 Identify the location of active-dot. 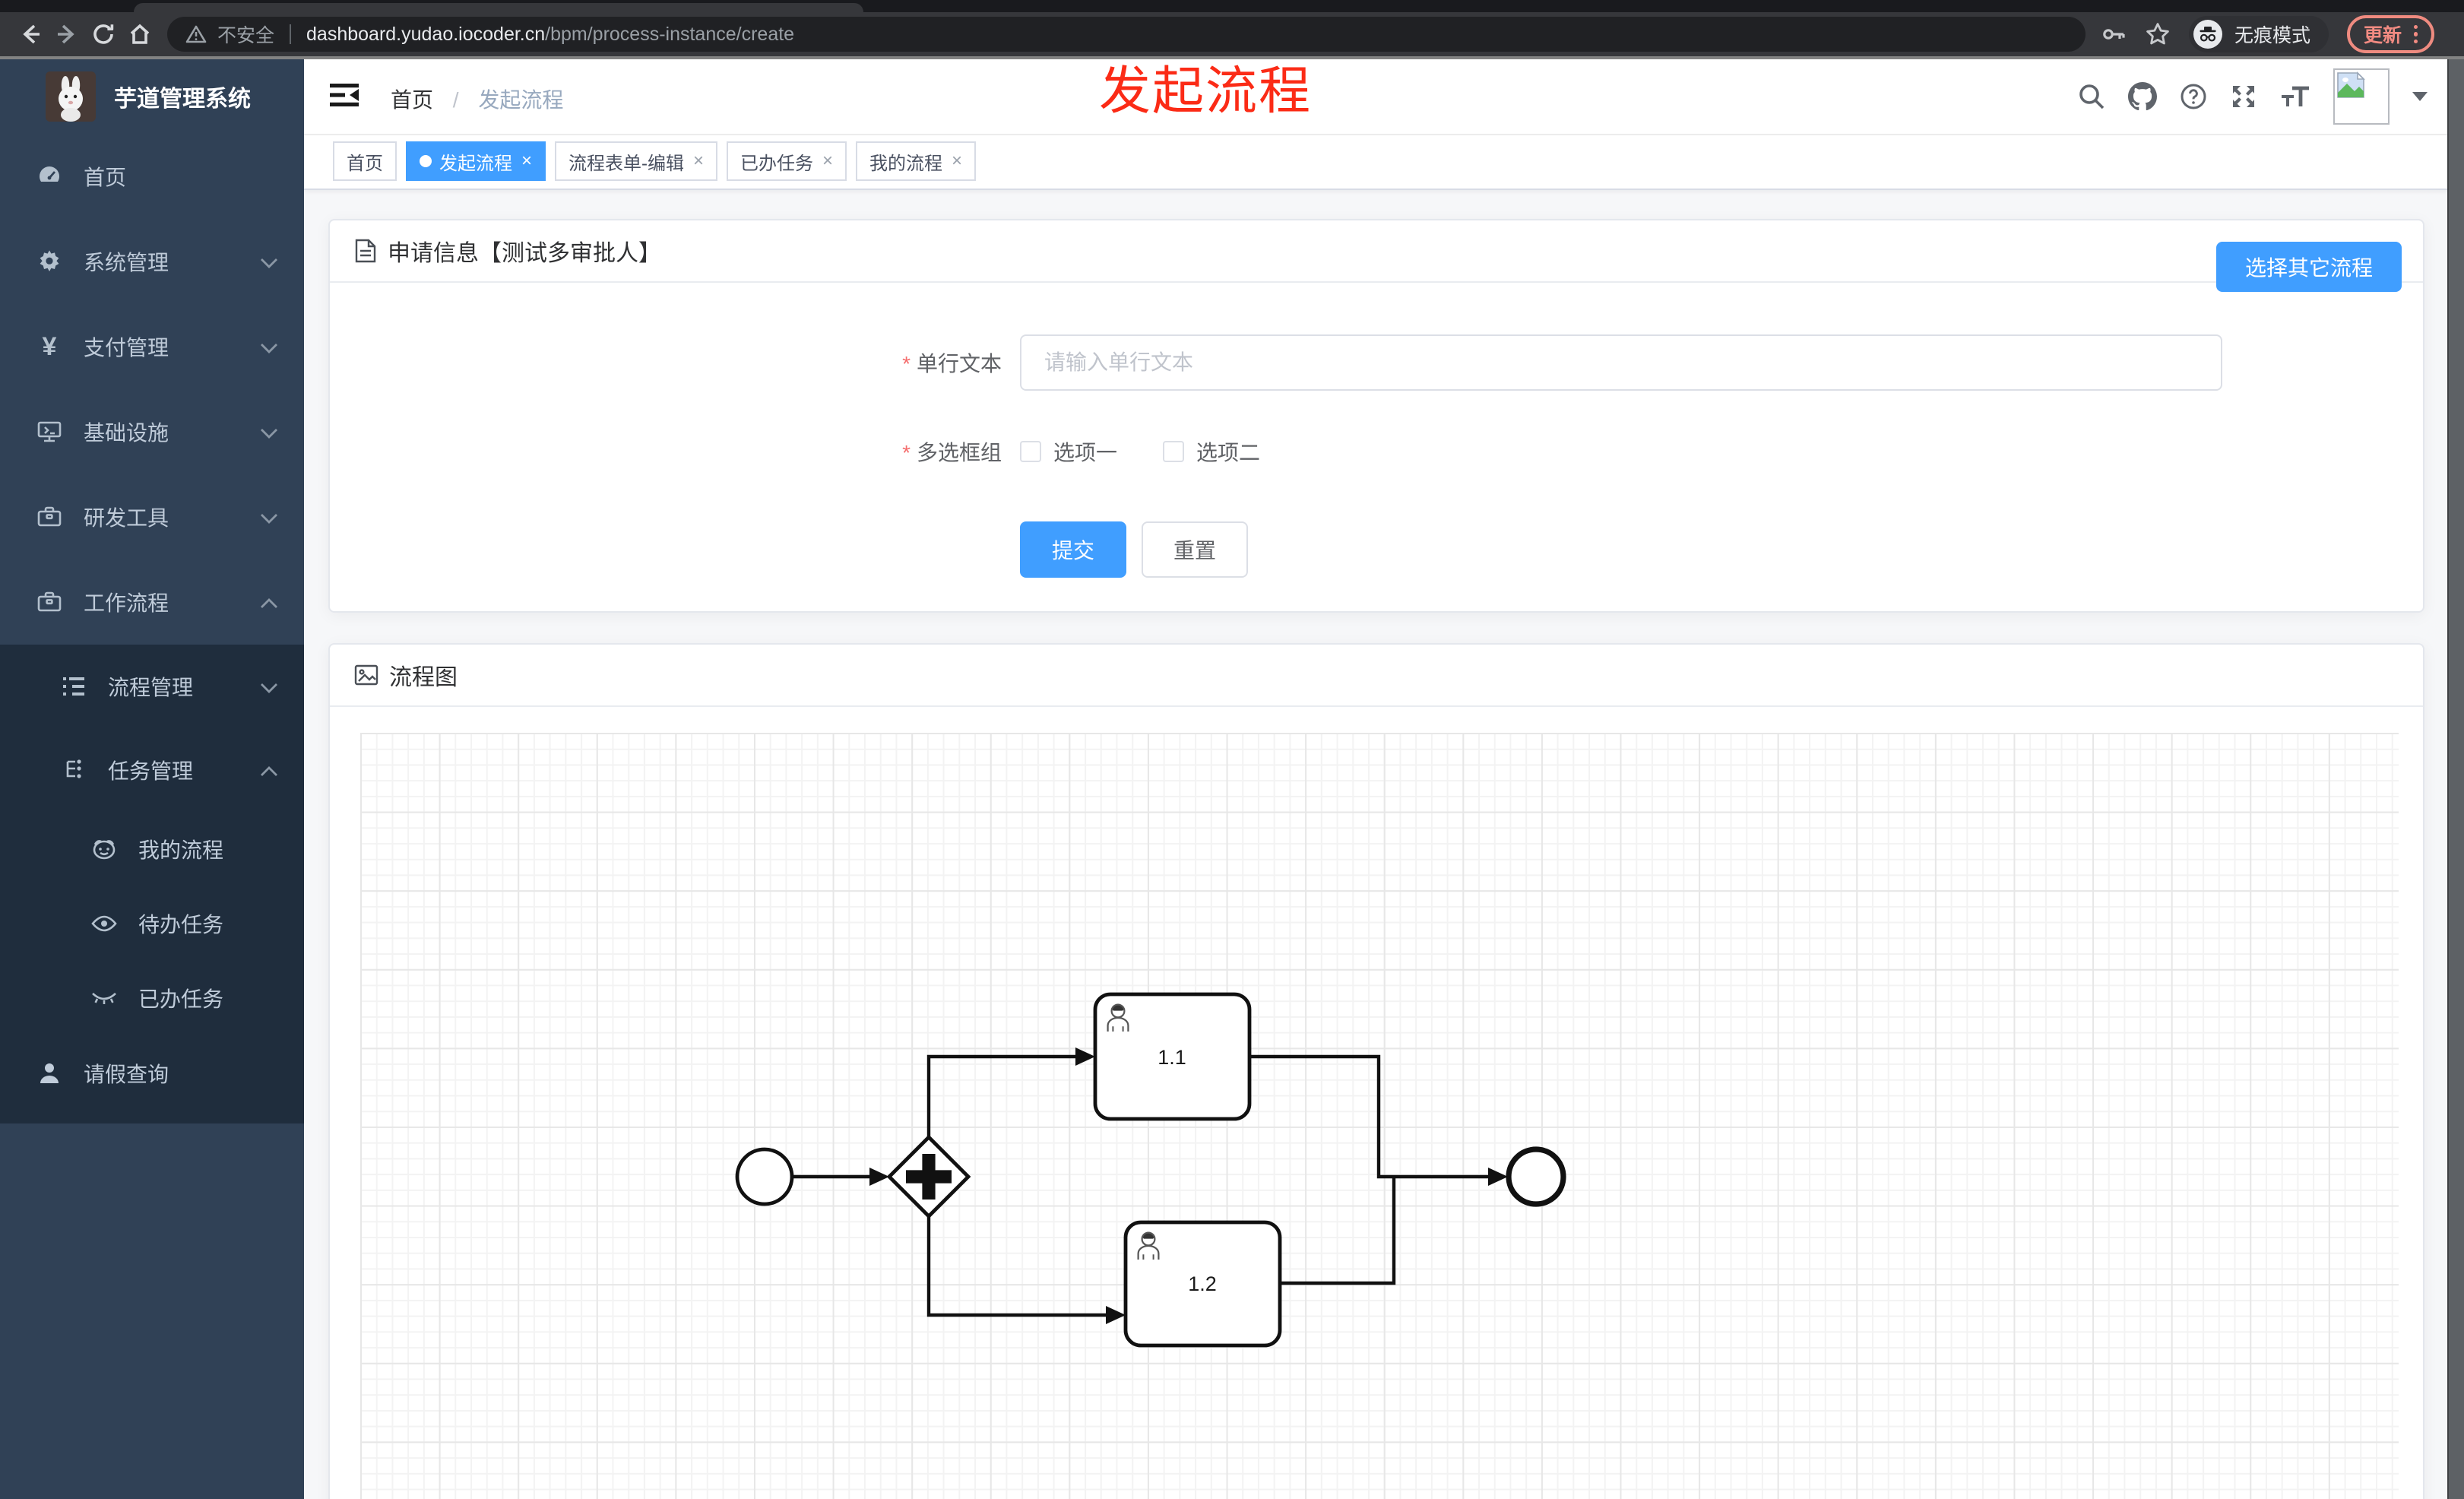
(426, 161).